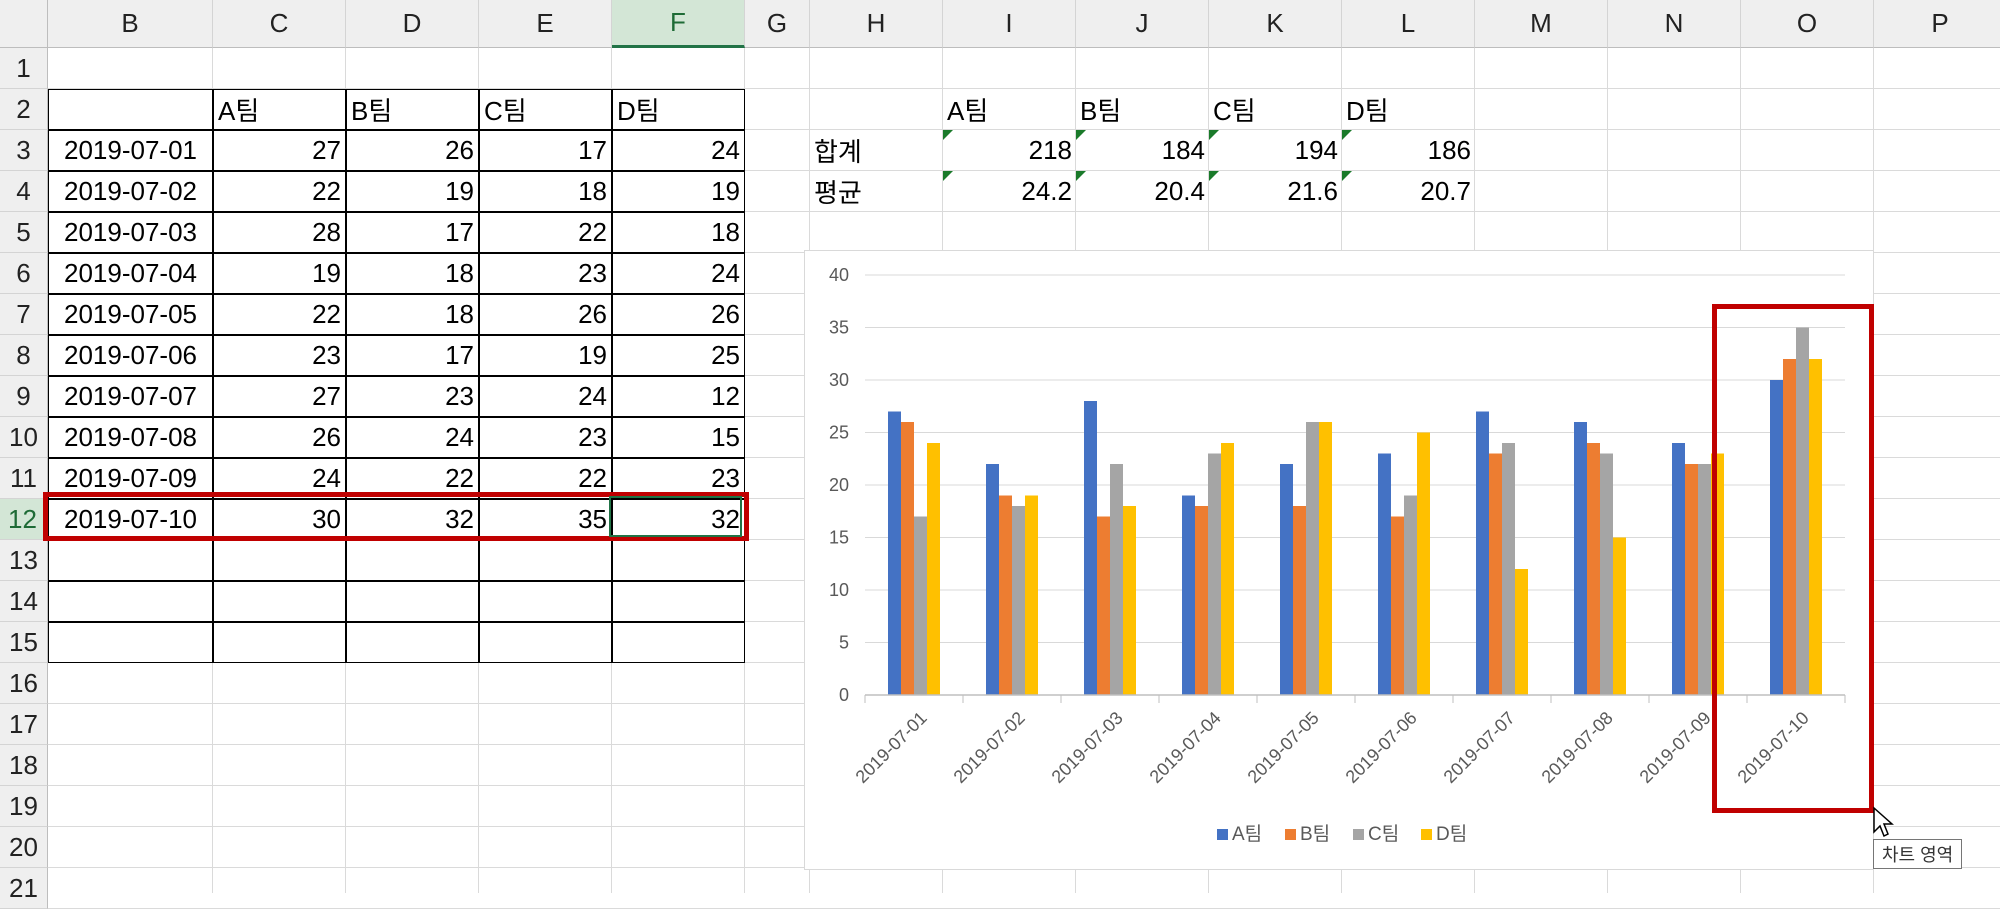  I want to click on score-cell: 12, so click(678, 396).